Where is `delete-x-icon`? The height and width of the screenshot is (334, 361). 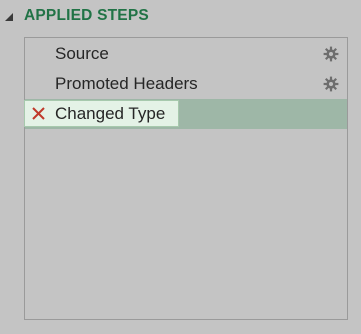 delete-x-icon is located at coordinates (38, 113).